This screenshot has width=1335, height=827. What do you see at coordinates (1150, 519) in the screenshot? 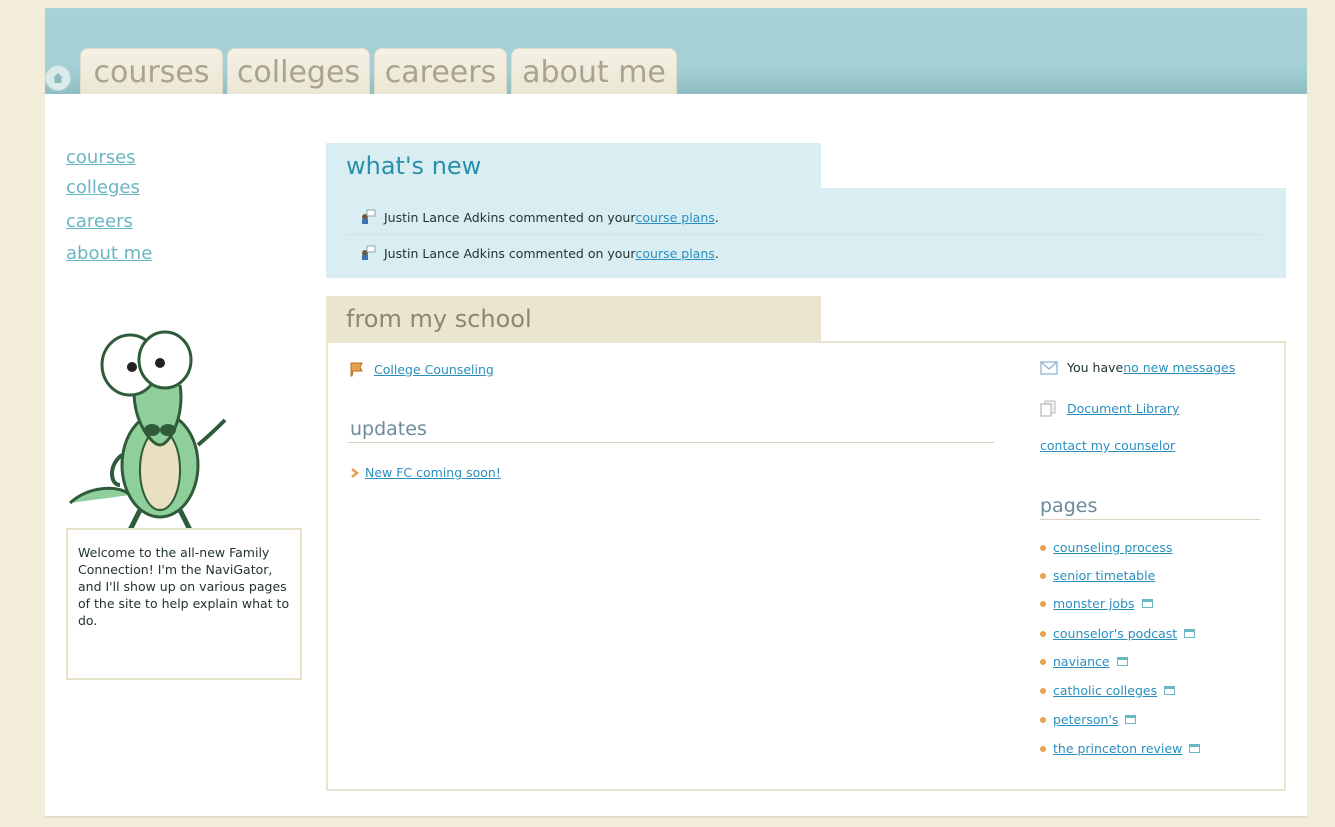
I see `pages-divider` at bounding box center [1150, 519].